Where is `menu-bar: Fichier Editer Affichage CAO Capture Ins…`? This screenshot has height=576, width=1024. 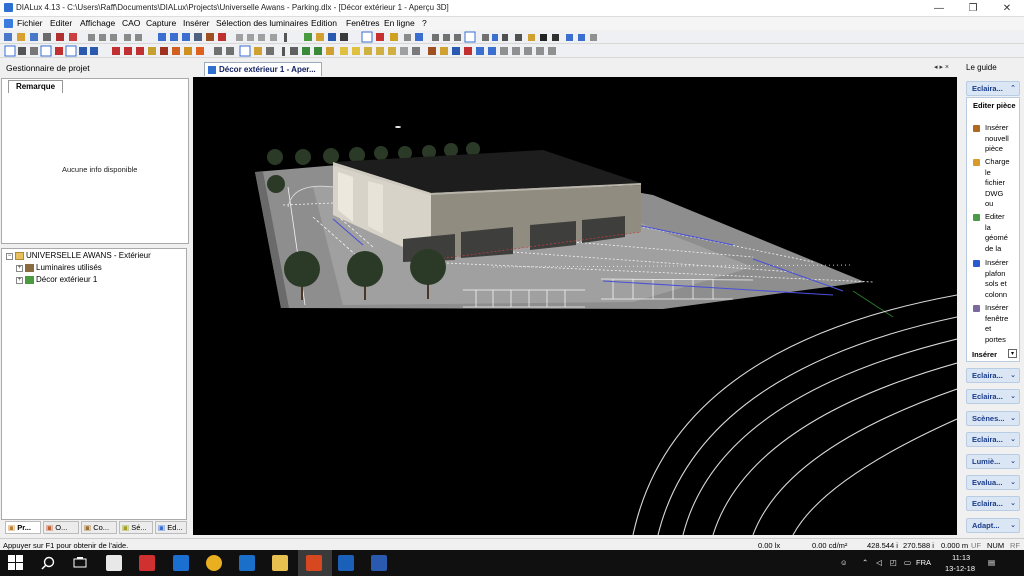 menu-bar: Fichier Editer Affichage CAO Capture Ins… is located at coordinates (512, 23).